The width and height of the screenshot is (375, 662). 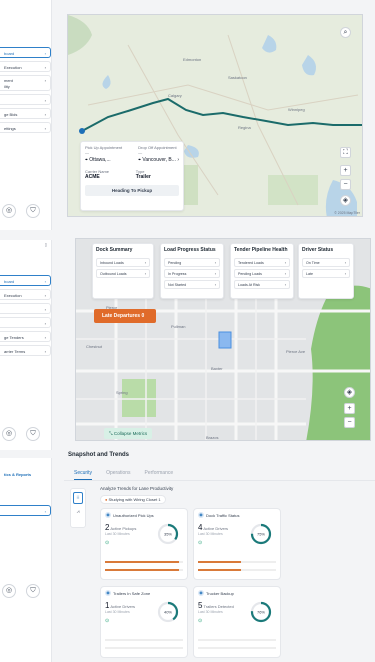 What do you see at coordinates (78, 498) in the screenshot?
I see `grid-view-icon: ⁝⁝` at bounding box center [78, 498].